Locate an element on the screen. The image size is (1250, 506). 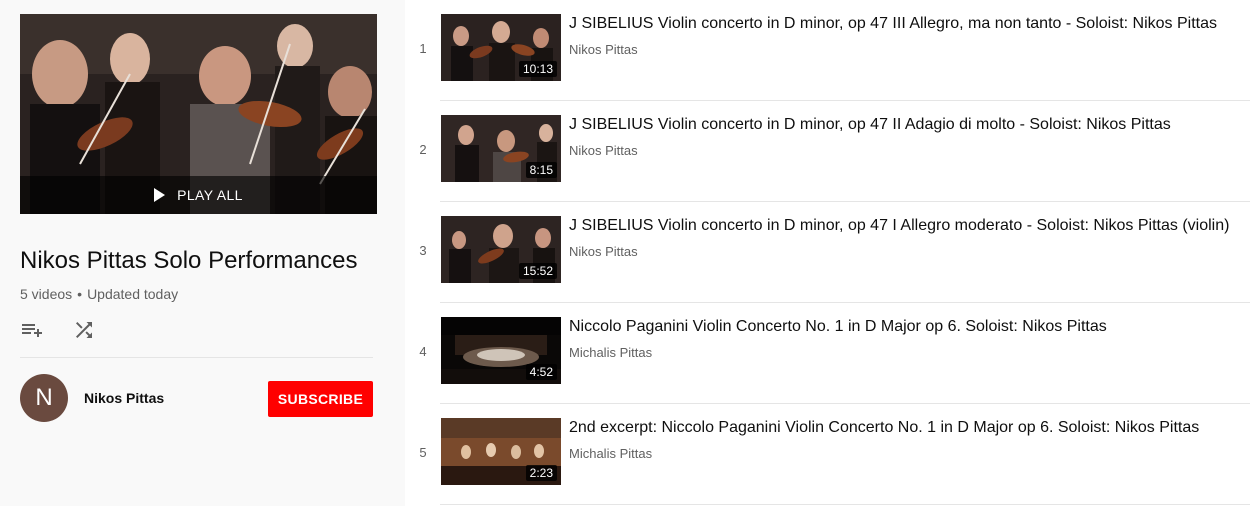
avatar: N is located at coordinates (44, 398).